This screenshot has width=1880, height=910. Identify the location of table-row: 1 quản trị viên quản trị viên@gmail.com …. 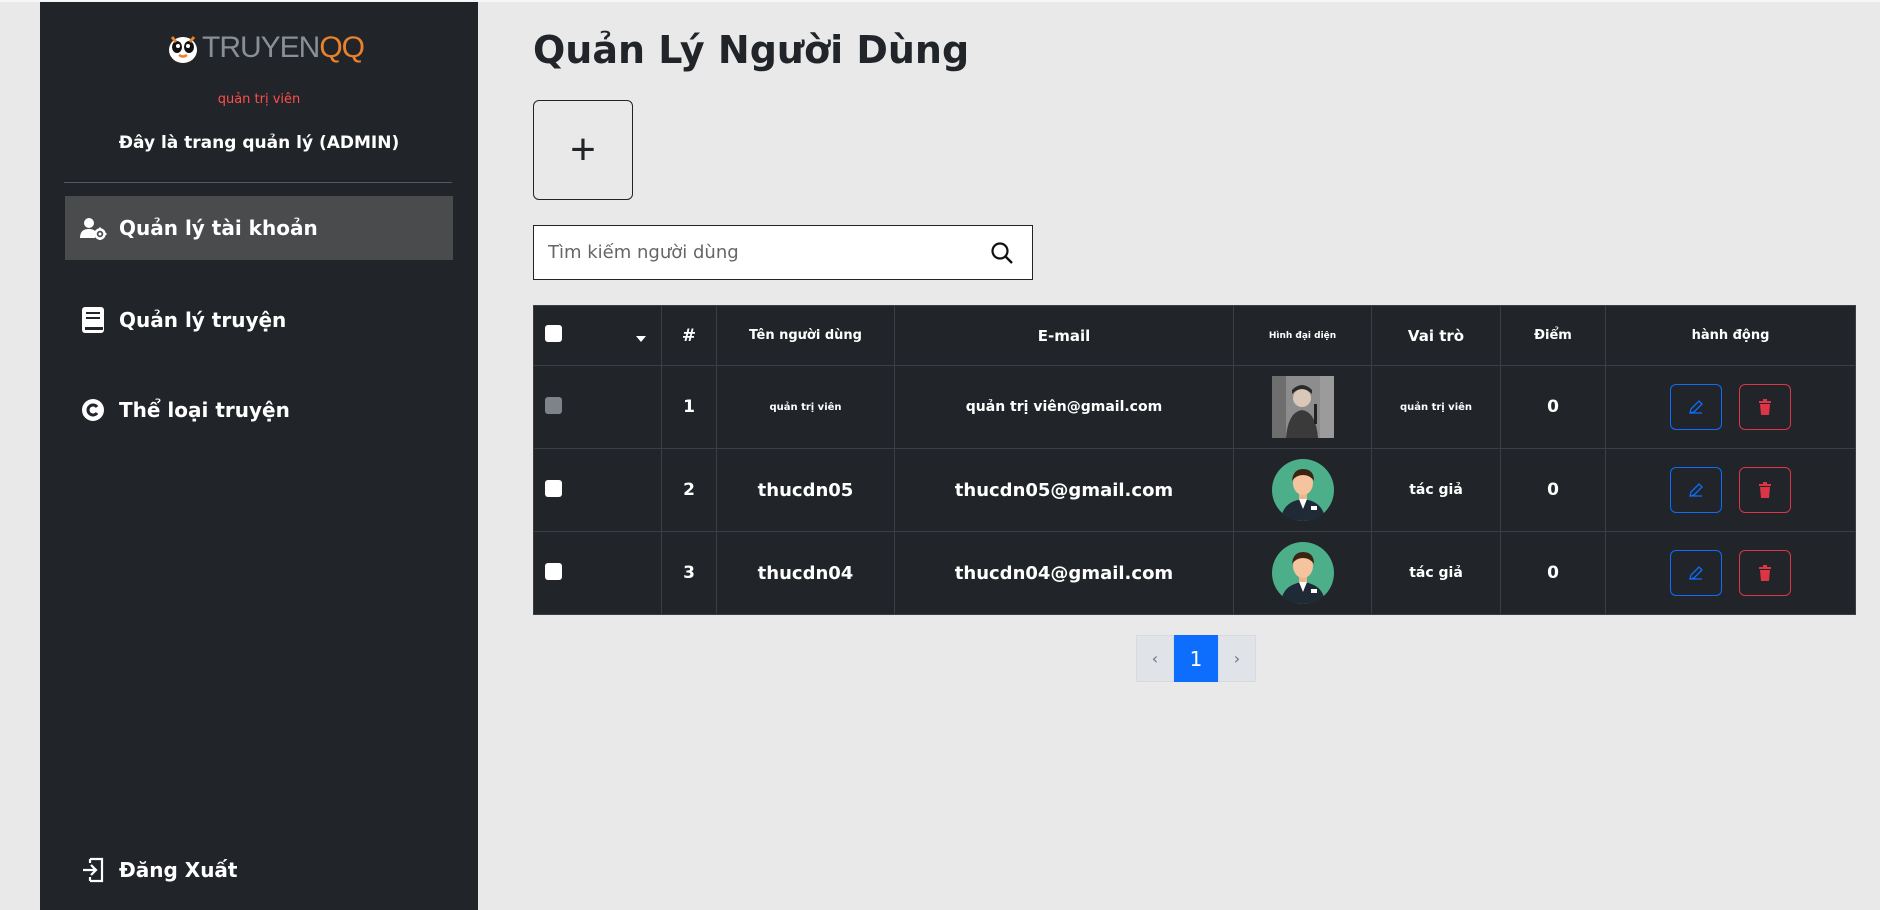
(1194, 407).